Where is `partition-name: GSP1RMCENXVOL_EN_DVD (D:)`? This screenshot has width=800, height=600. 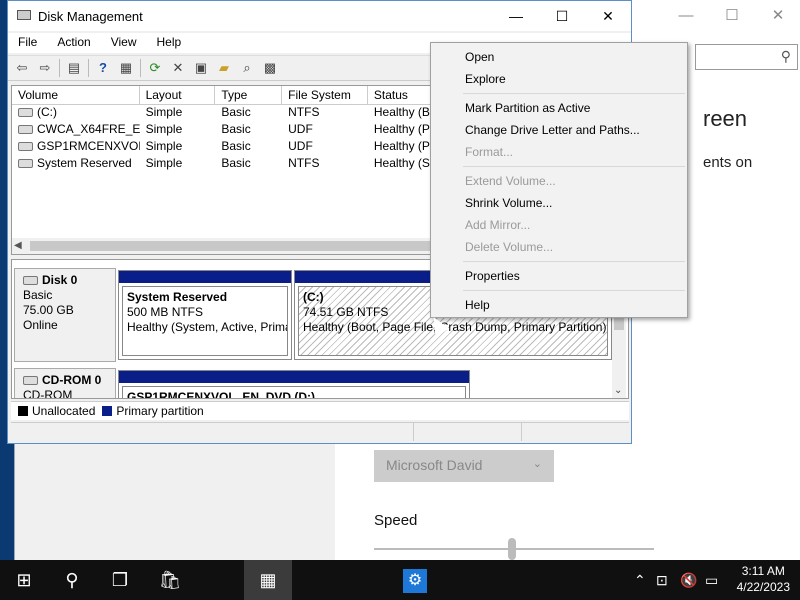 partition-name: GSP1RMCENXVOL_EN_DVD (D:) is located at coordinates (221, 394).